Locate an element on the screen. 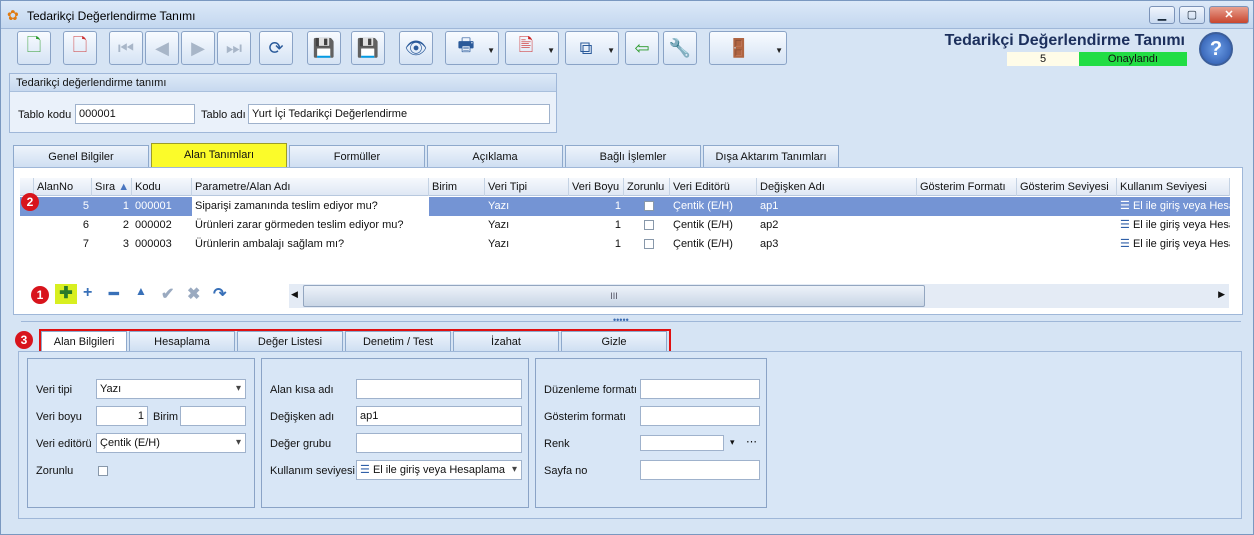  list-icon: ☰ is located at coordinates (1125, 206).